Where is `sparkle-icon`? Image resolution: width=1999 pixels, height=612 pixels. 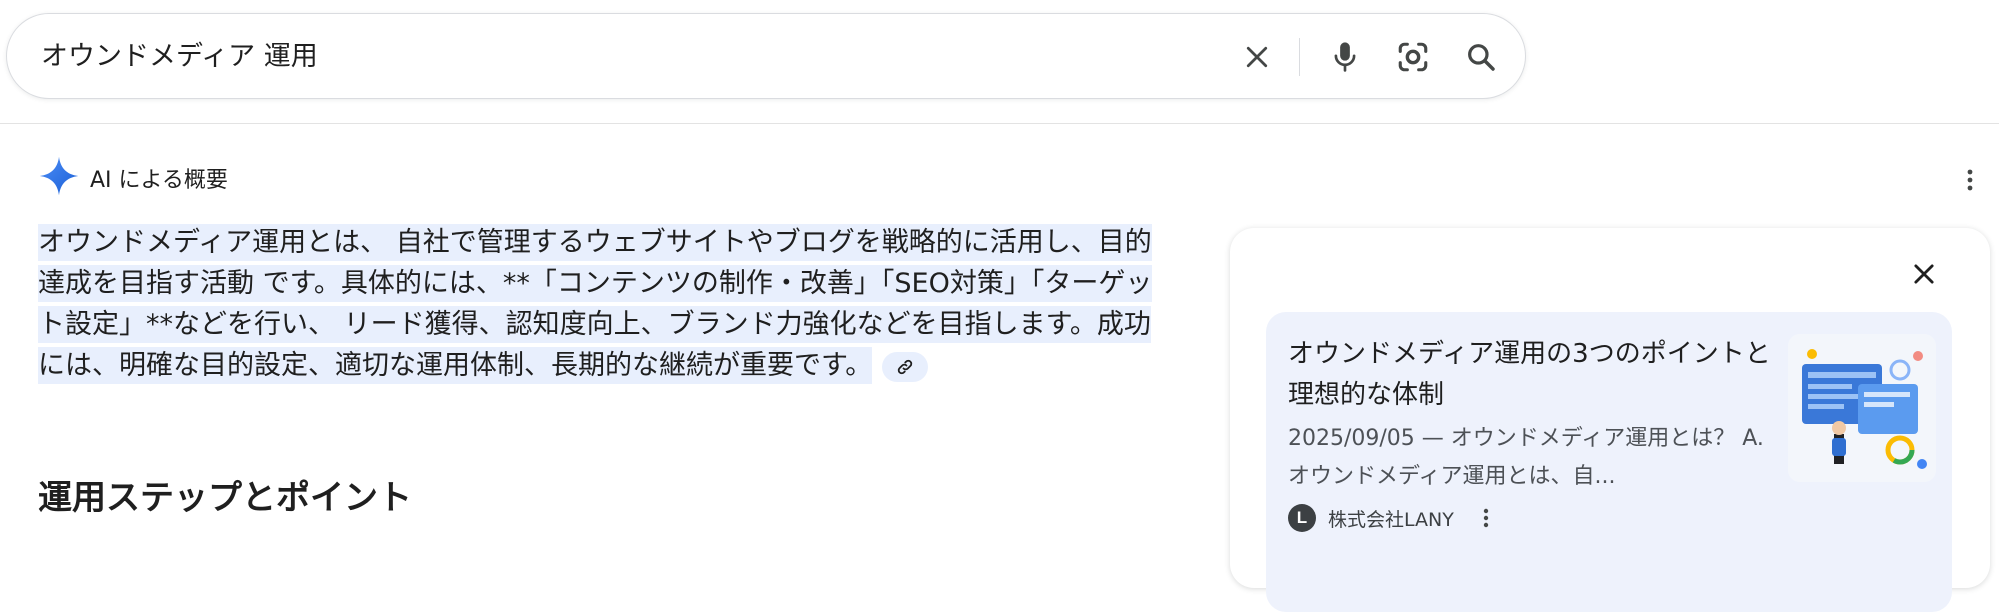
sparkle-icon is located at coordinates (59, 178).